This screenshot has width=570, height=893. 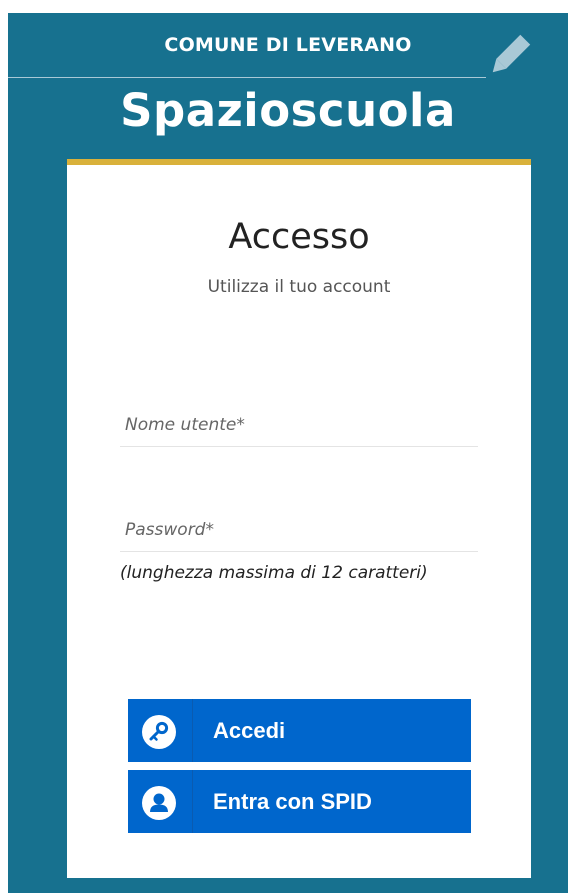 What do you see at coordinates (299, 730) in the screenshot?
I see `login-button: Accedi` at bounding box center [299, 730].